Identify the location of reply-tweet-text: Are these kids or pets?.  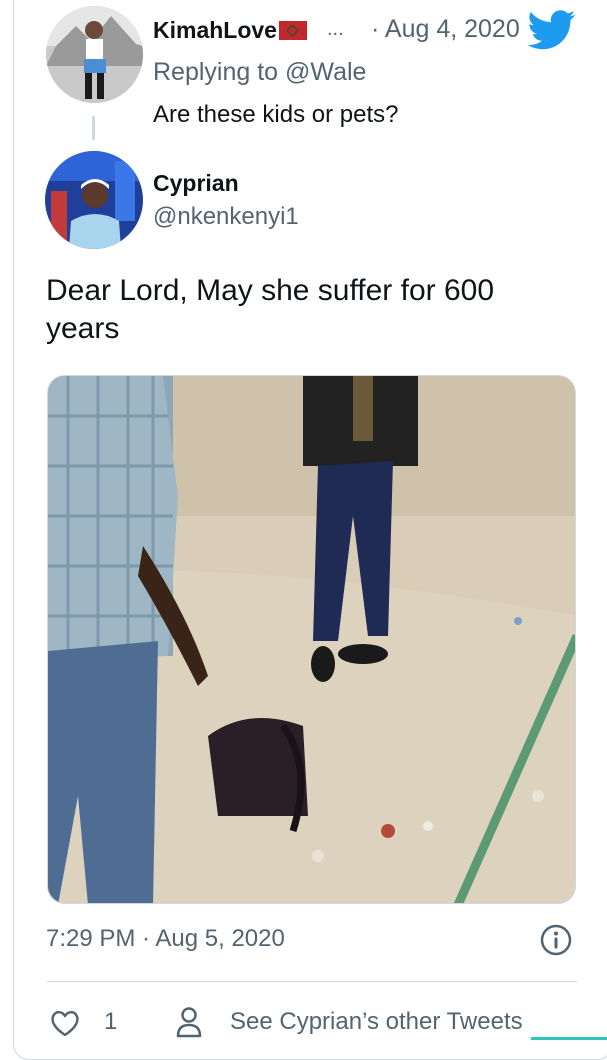
(276, 114).